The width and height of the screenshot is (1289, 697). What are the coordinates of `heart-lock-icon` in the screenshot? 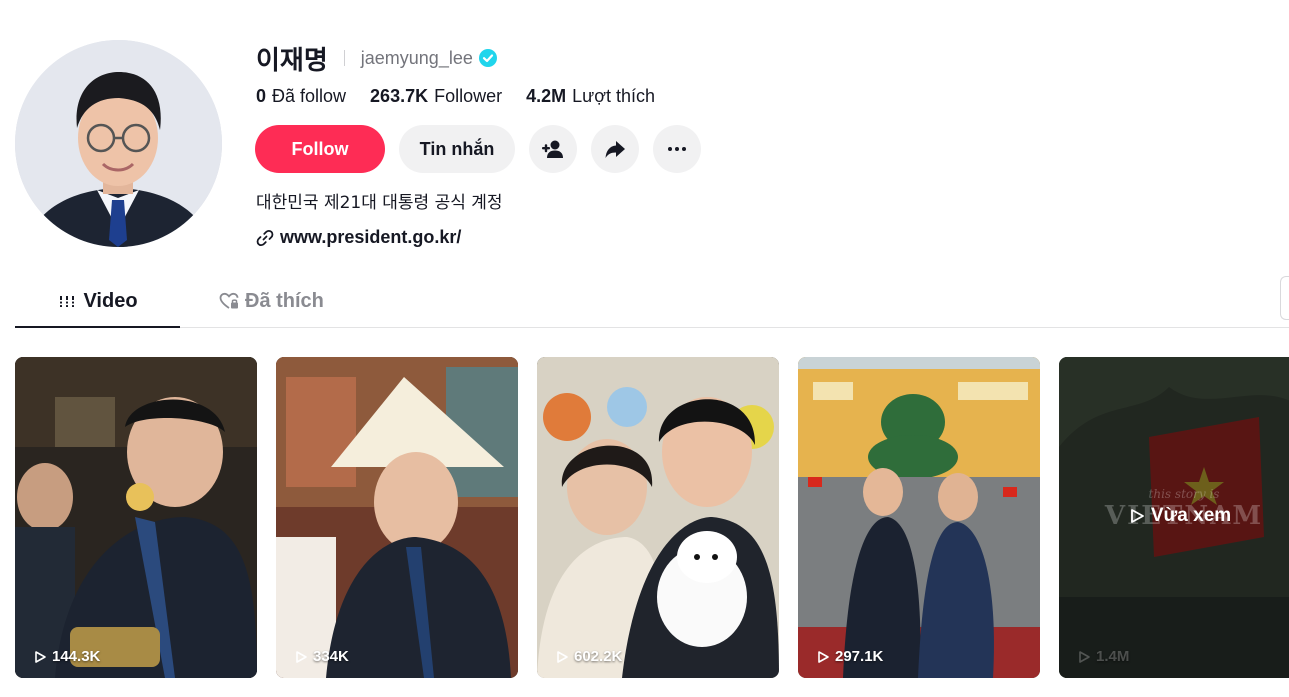 It's located at (229, 300).